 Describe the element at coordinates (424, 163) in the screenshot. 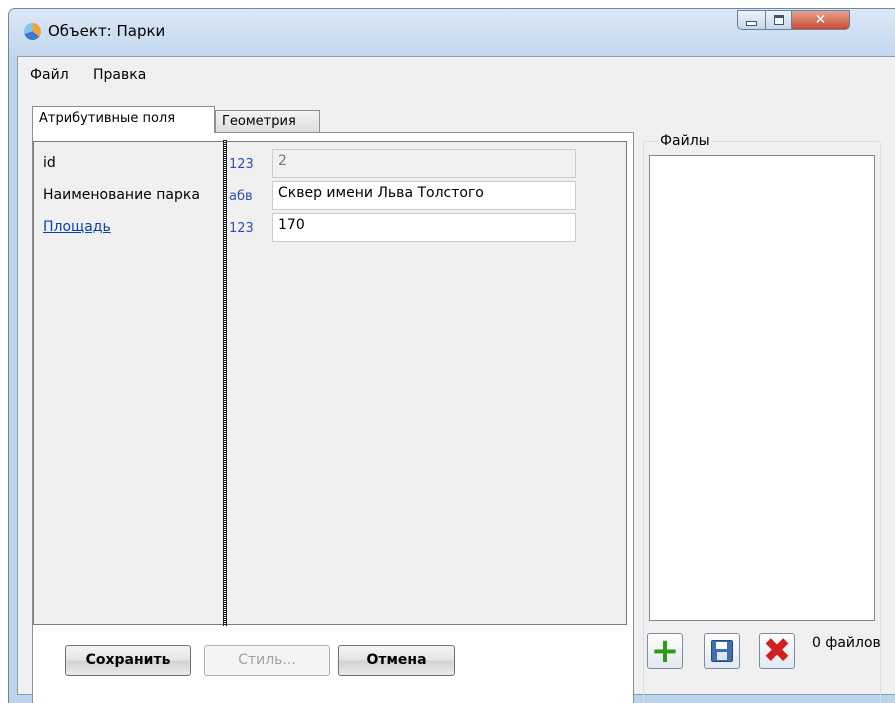

I see `id-field: 2` at that location.